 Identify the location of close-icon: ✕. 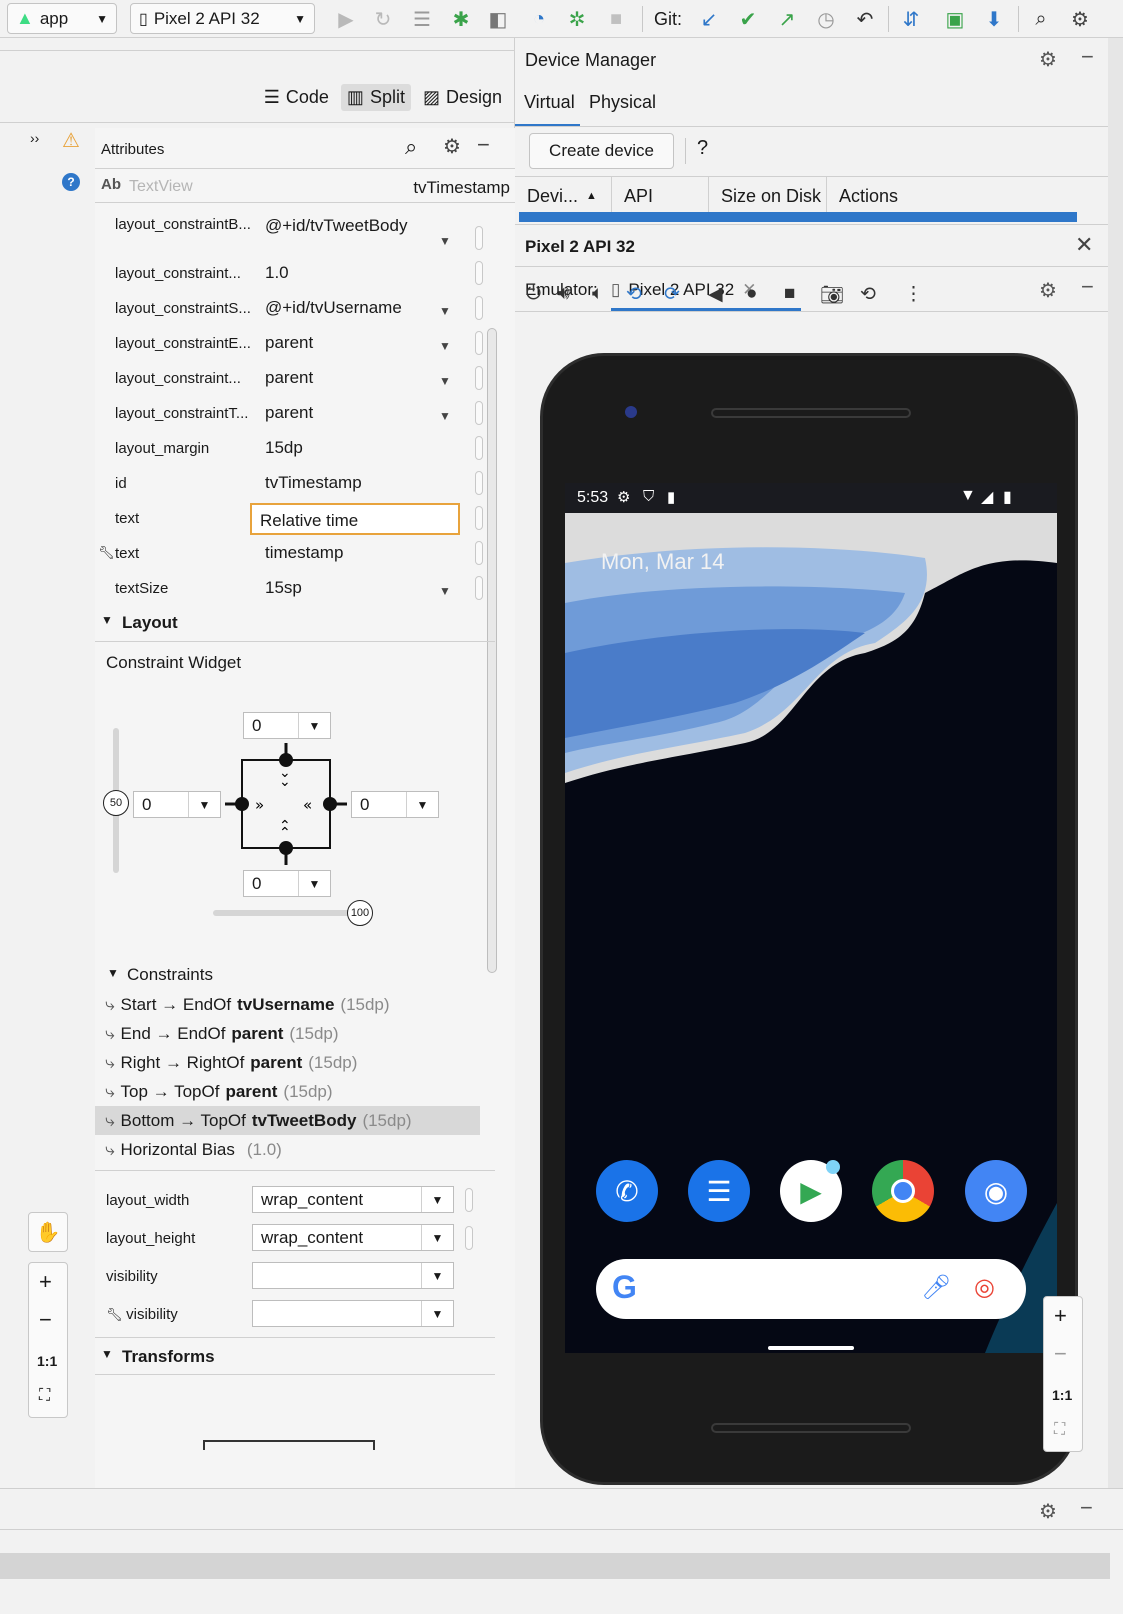
(1084, 245).